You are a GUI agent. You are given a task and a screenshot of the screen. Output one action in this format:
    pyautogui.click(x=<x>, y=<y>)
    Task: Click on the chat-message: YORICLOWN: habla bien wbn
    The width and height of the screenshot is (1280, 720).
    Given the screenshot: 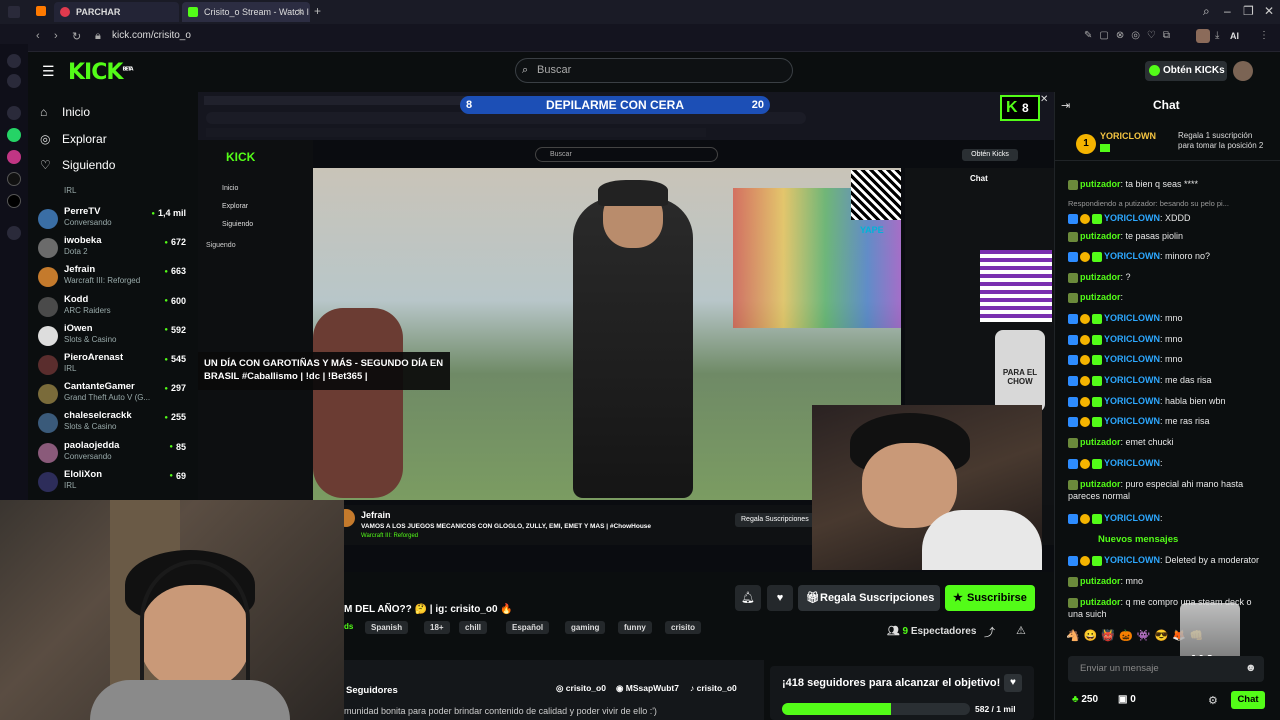 What is the action you would take?
    pyautogui.click(x=1168, y=401)
    